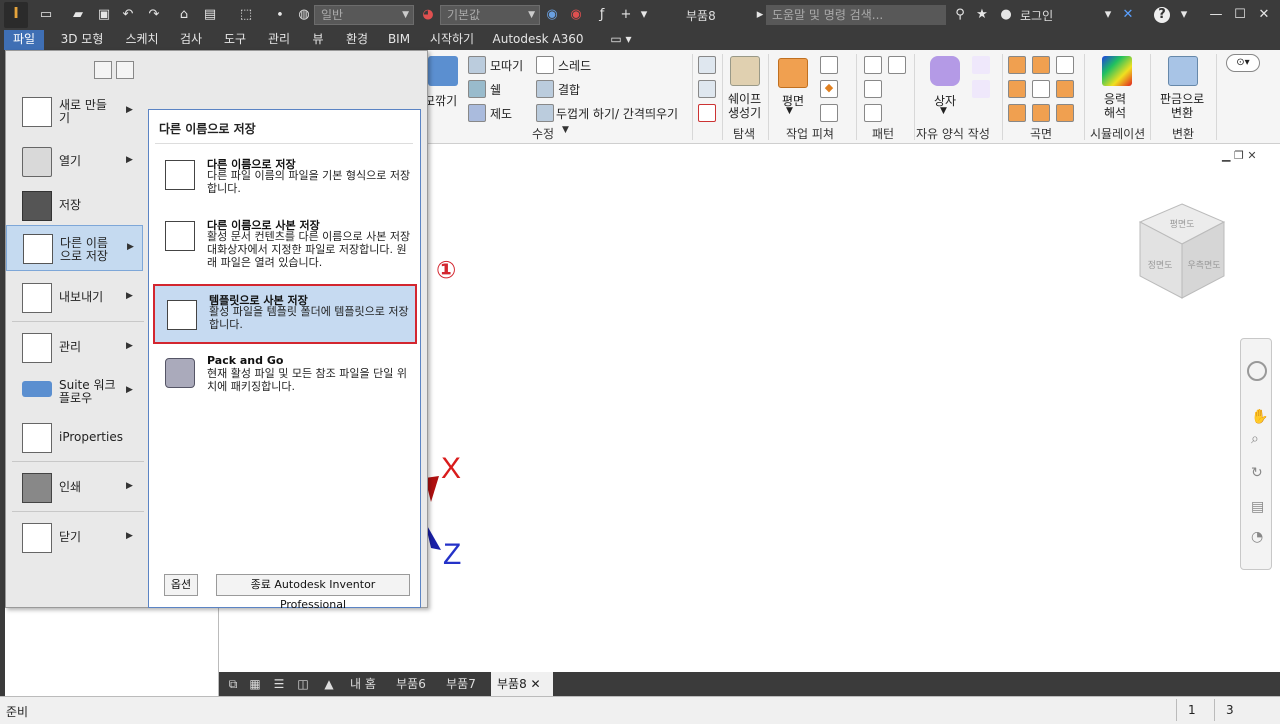 Image resolution: width=1280 pixels, height=724 pixels. What do you see at coordinates (545, 89) in the screenshot?
I see `combine-icon` at bounding box center [545, 89].